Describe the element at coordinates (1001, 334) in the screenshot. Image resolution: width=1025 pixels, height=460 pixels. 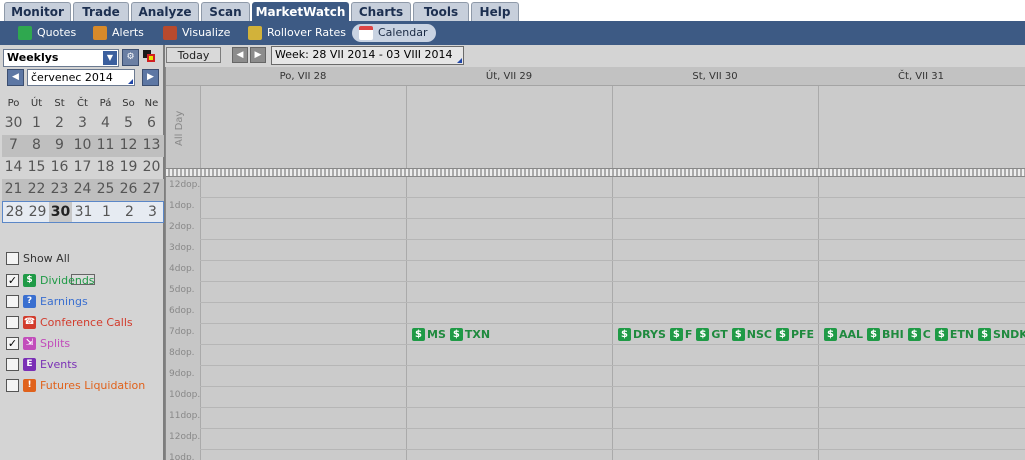
I see `dividend-event: $ SNDK` at that location.